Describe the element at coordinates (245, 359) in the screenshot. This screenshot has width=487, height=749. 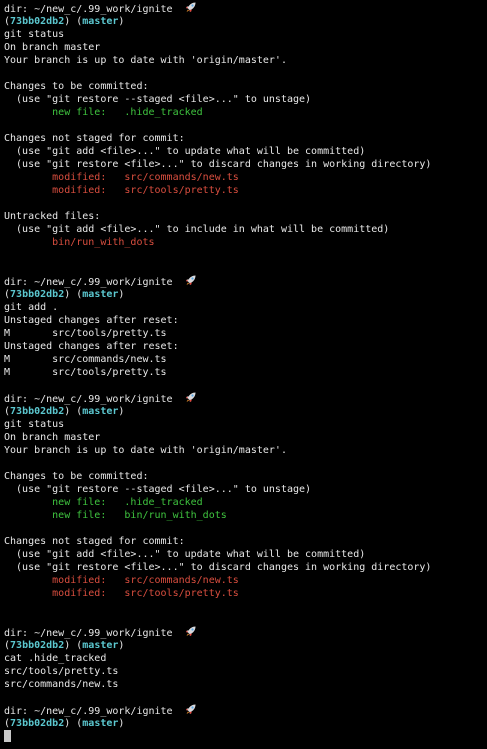
I see `output-line: M src/commands/new.ts` at that location.